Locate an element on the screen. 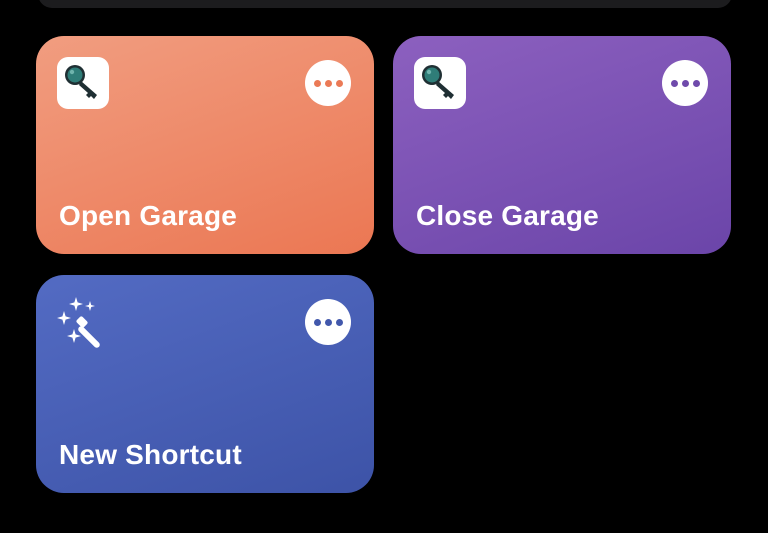 The height and width of the screenshot is (533, 768). search-bar-edge is located at coordinates (385, 4).